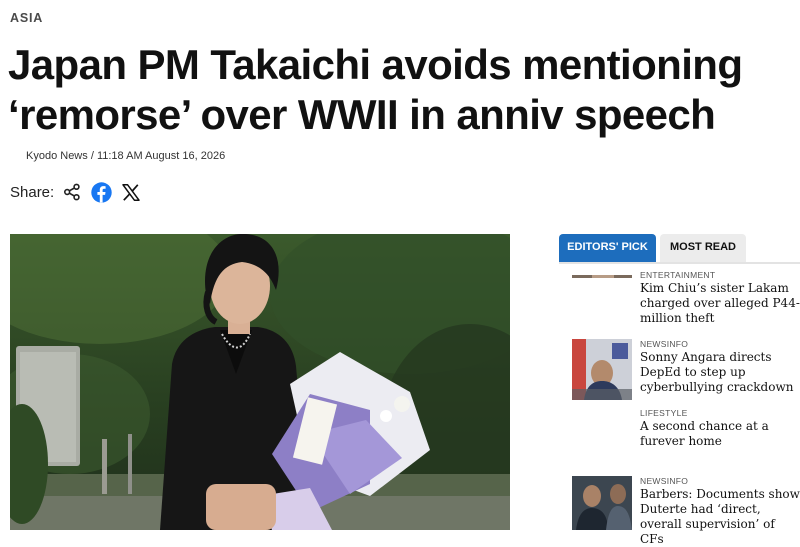 The image size is (800, 547). I want to click on byline: Kyodo News / 11:18 AM August 16, 2026, so click(125, 156).